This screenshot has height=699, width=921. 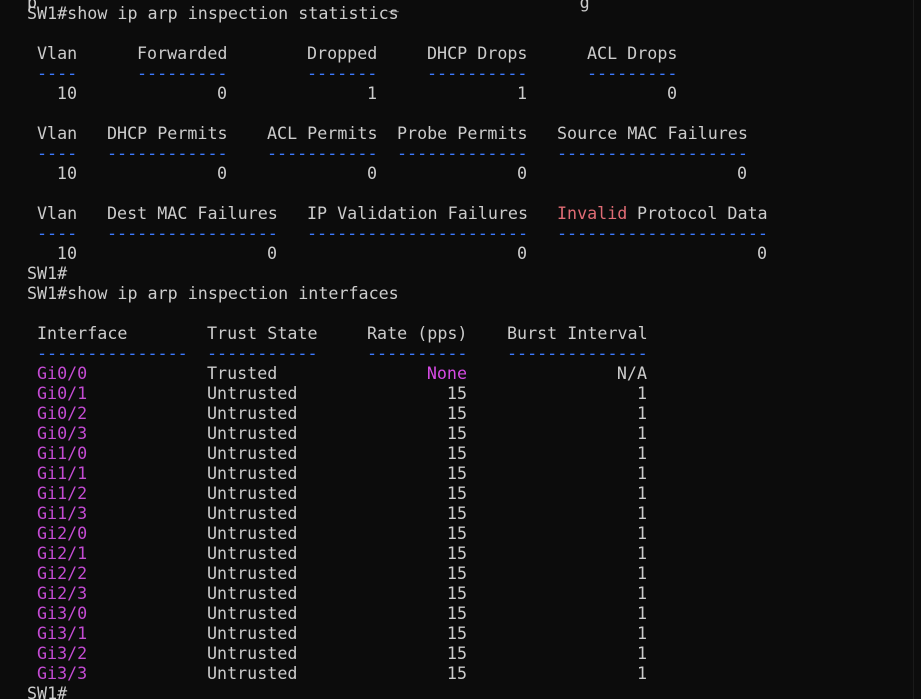 What do you see at coordinates (457, 253) in the screenshot?
I see `stats-value-row: 10 0 0 0` at bounding box center [457, 253].